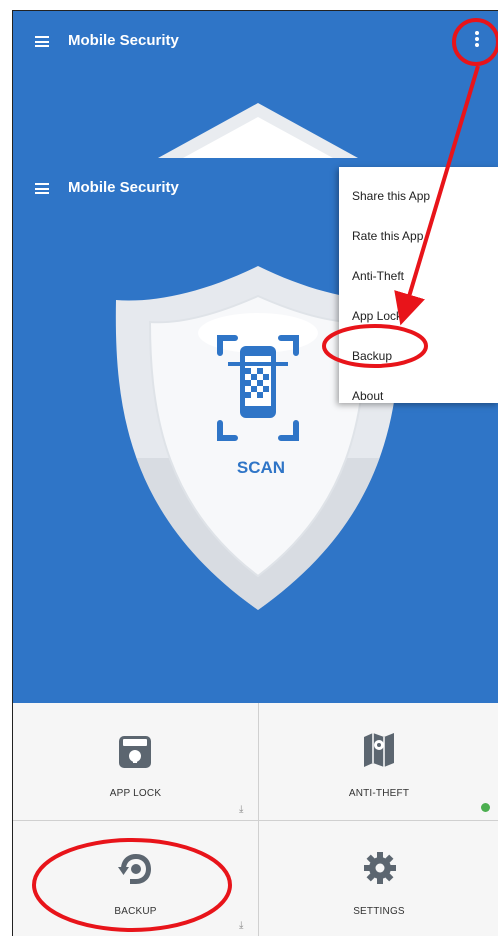 Image resolution: width=498 pixels, height=936 pixels. I want to click on menu-item-anti-theft: Anti-Theft, so click(378, 276).